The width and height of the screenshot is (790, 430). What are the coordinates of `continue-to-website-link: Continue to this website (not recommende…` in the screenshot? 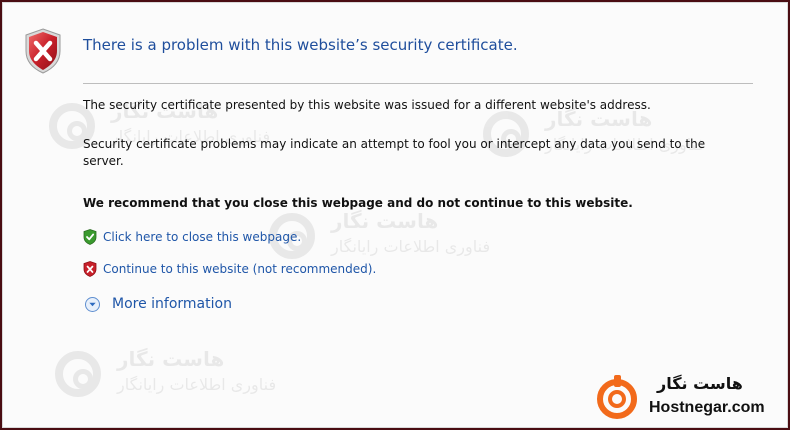 It's located at (239, 269).